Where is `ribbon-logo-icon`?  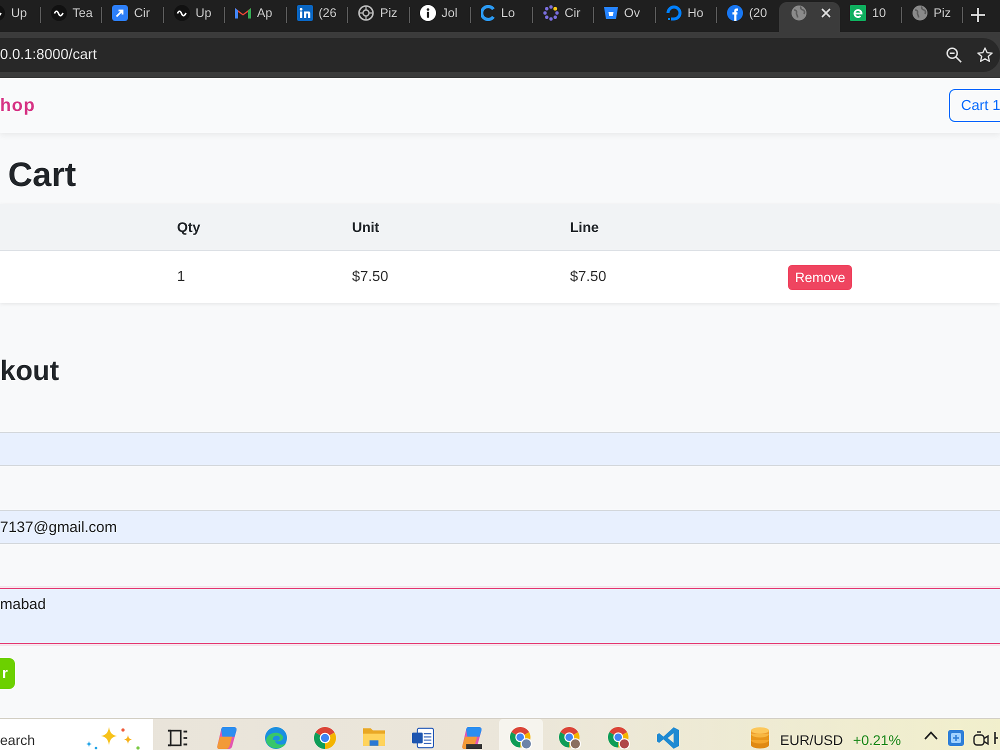
ribbon-logo-icon is located at coordinates (668, 738).